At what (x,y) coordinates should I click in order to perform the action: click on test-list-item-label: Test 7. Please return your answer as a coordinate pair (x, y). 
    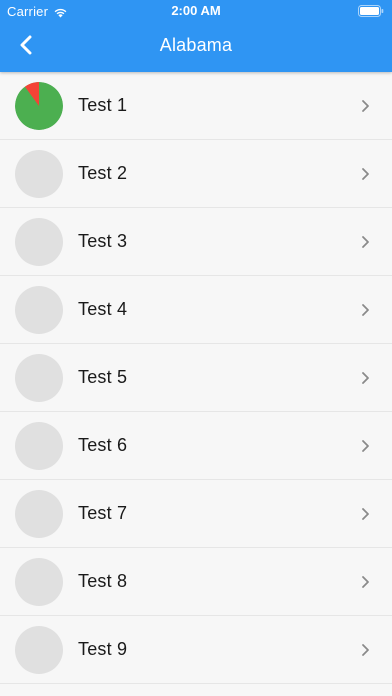
    Looking at the image, I should click on (103, 513).